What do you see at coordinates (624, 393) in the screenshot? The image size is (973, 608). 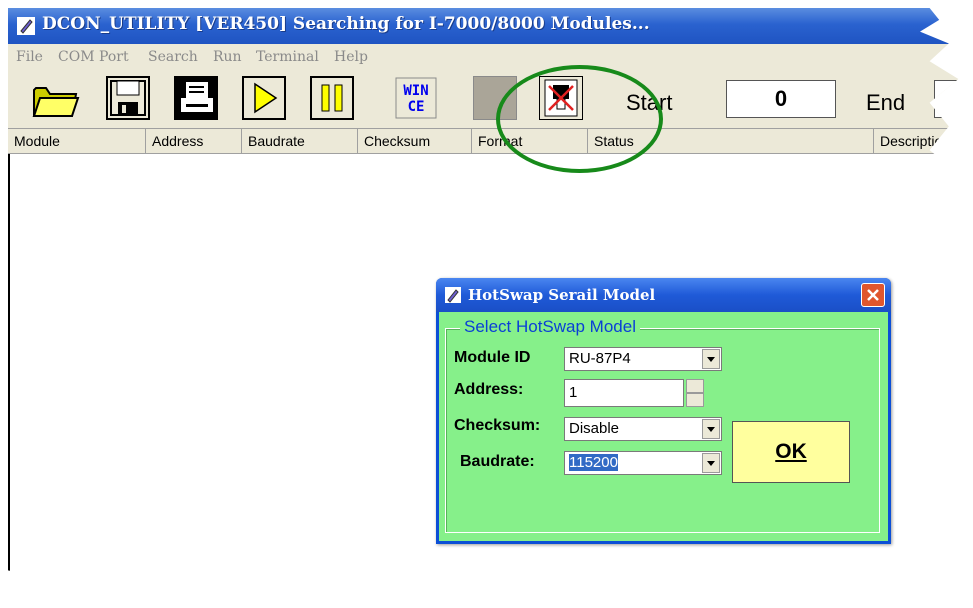 I see `address-input: 1` at bounding box center [624, 393].